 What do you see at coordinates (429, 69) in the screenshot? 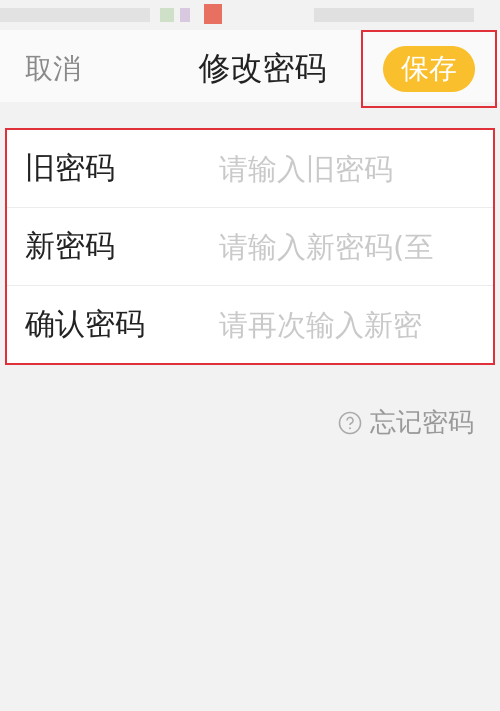
I see `save-button: 保存` at bounding box center [429, 69].